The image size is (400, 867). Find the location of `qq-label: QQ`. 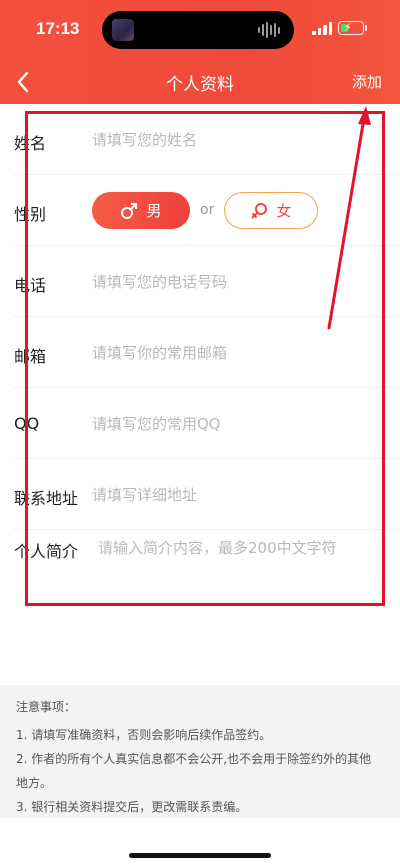

qq-label: QQ is located at coordinates (27, 423).